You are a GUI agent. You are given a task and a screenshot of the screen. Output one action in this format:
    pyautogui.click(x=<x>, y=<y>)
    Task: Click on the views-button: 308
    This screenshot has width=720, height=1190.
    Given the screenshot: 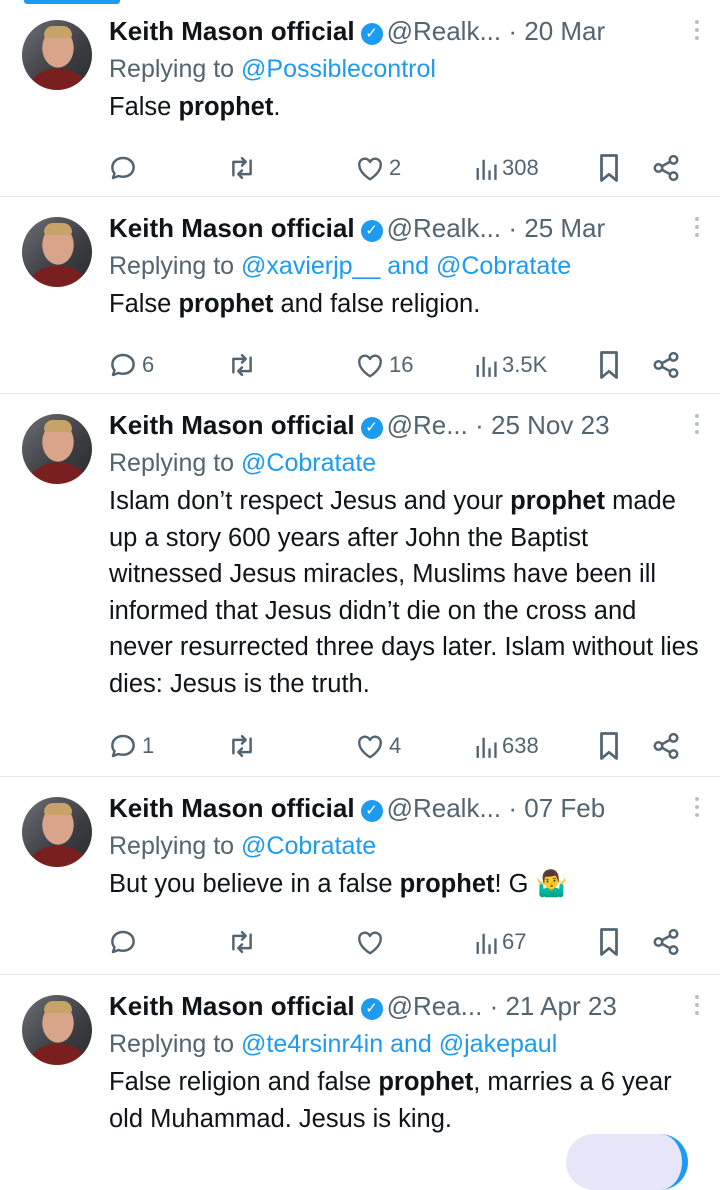 What is the action you would take?
    pyautogui.click(x=506, y=168)
    